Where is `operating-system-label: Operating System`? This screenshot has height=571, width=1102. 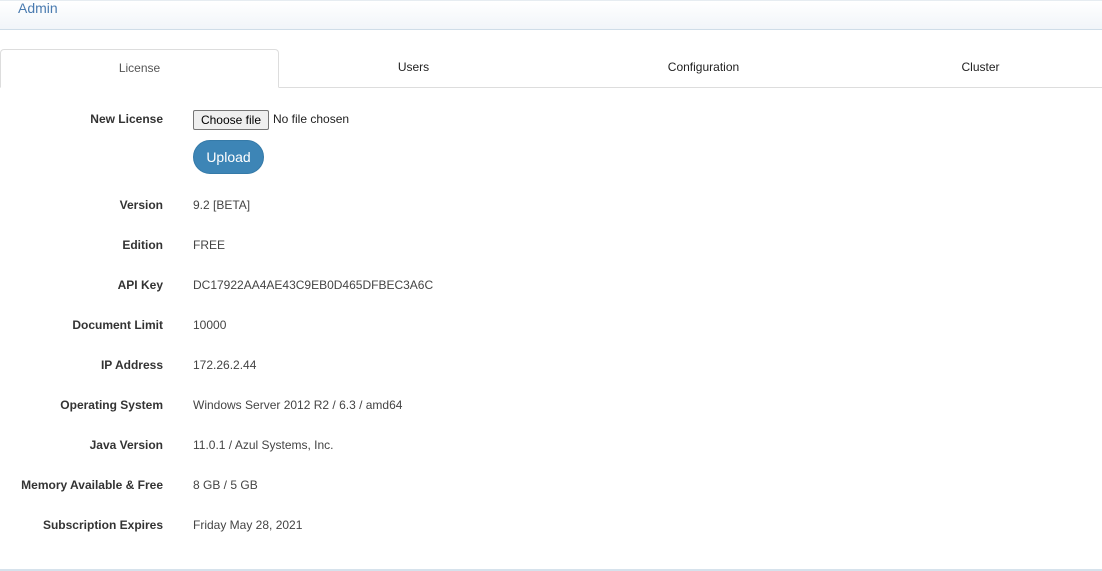 operating-system-label: Operating System is located at coordinates (111, 405).